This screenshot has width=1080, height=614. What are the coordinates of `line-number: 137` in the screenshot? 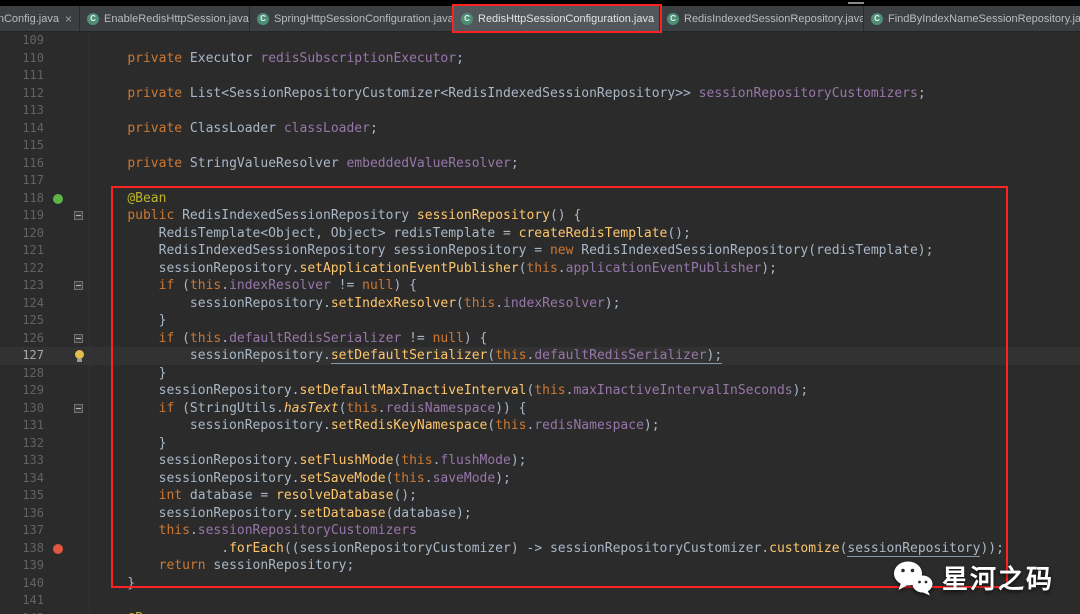 It's located at (24, 531).